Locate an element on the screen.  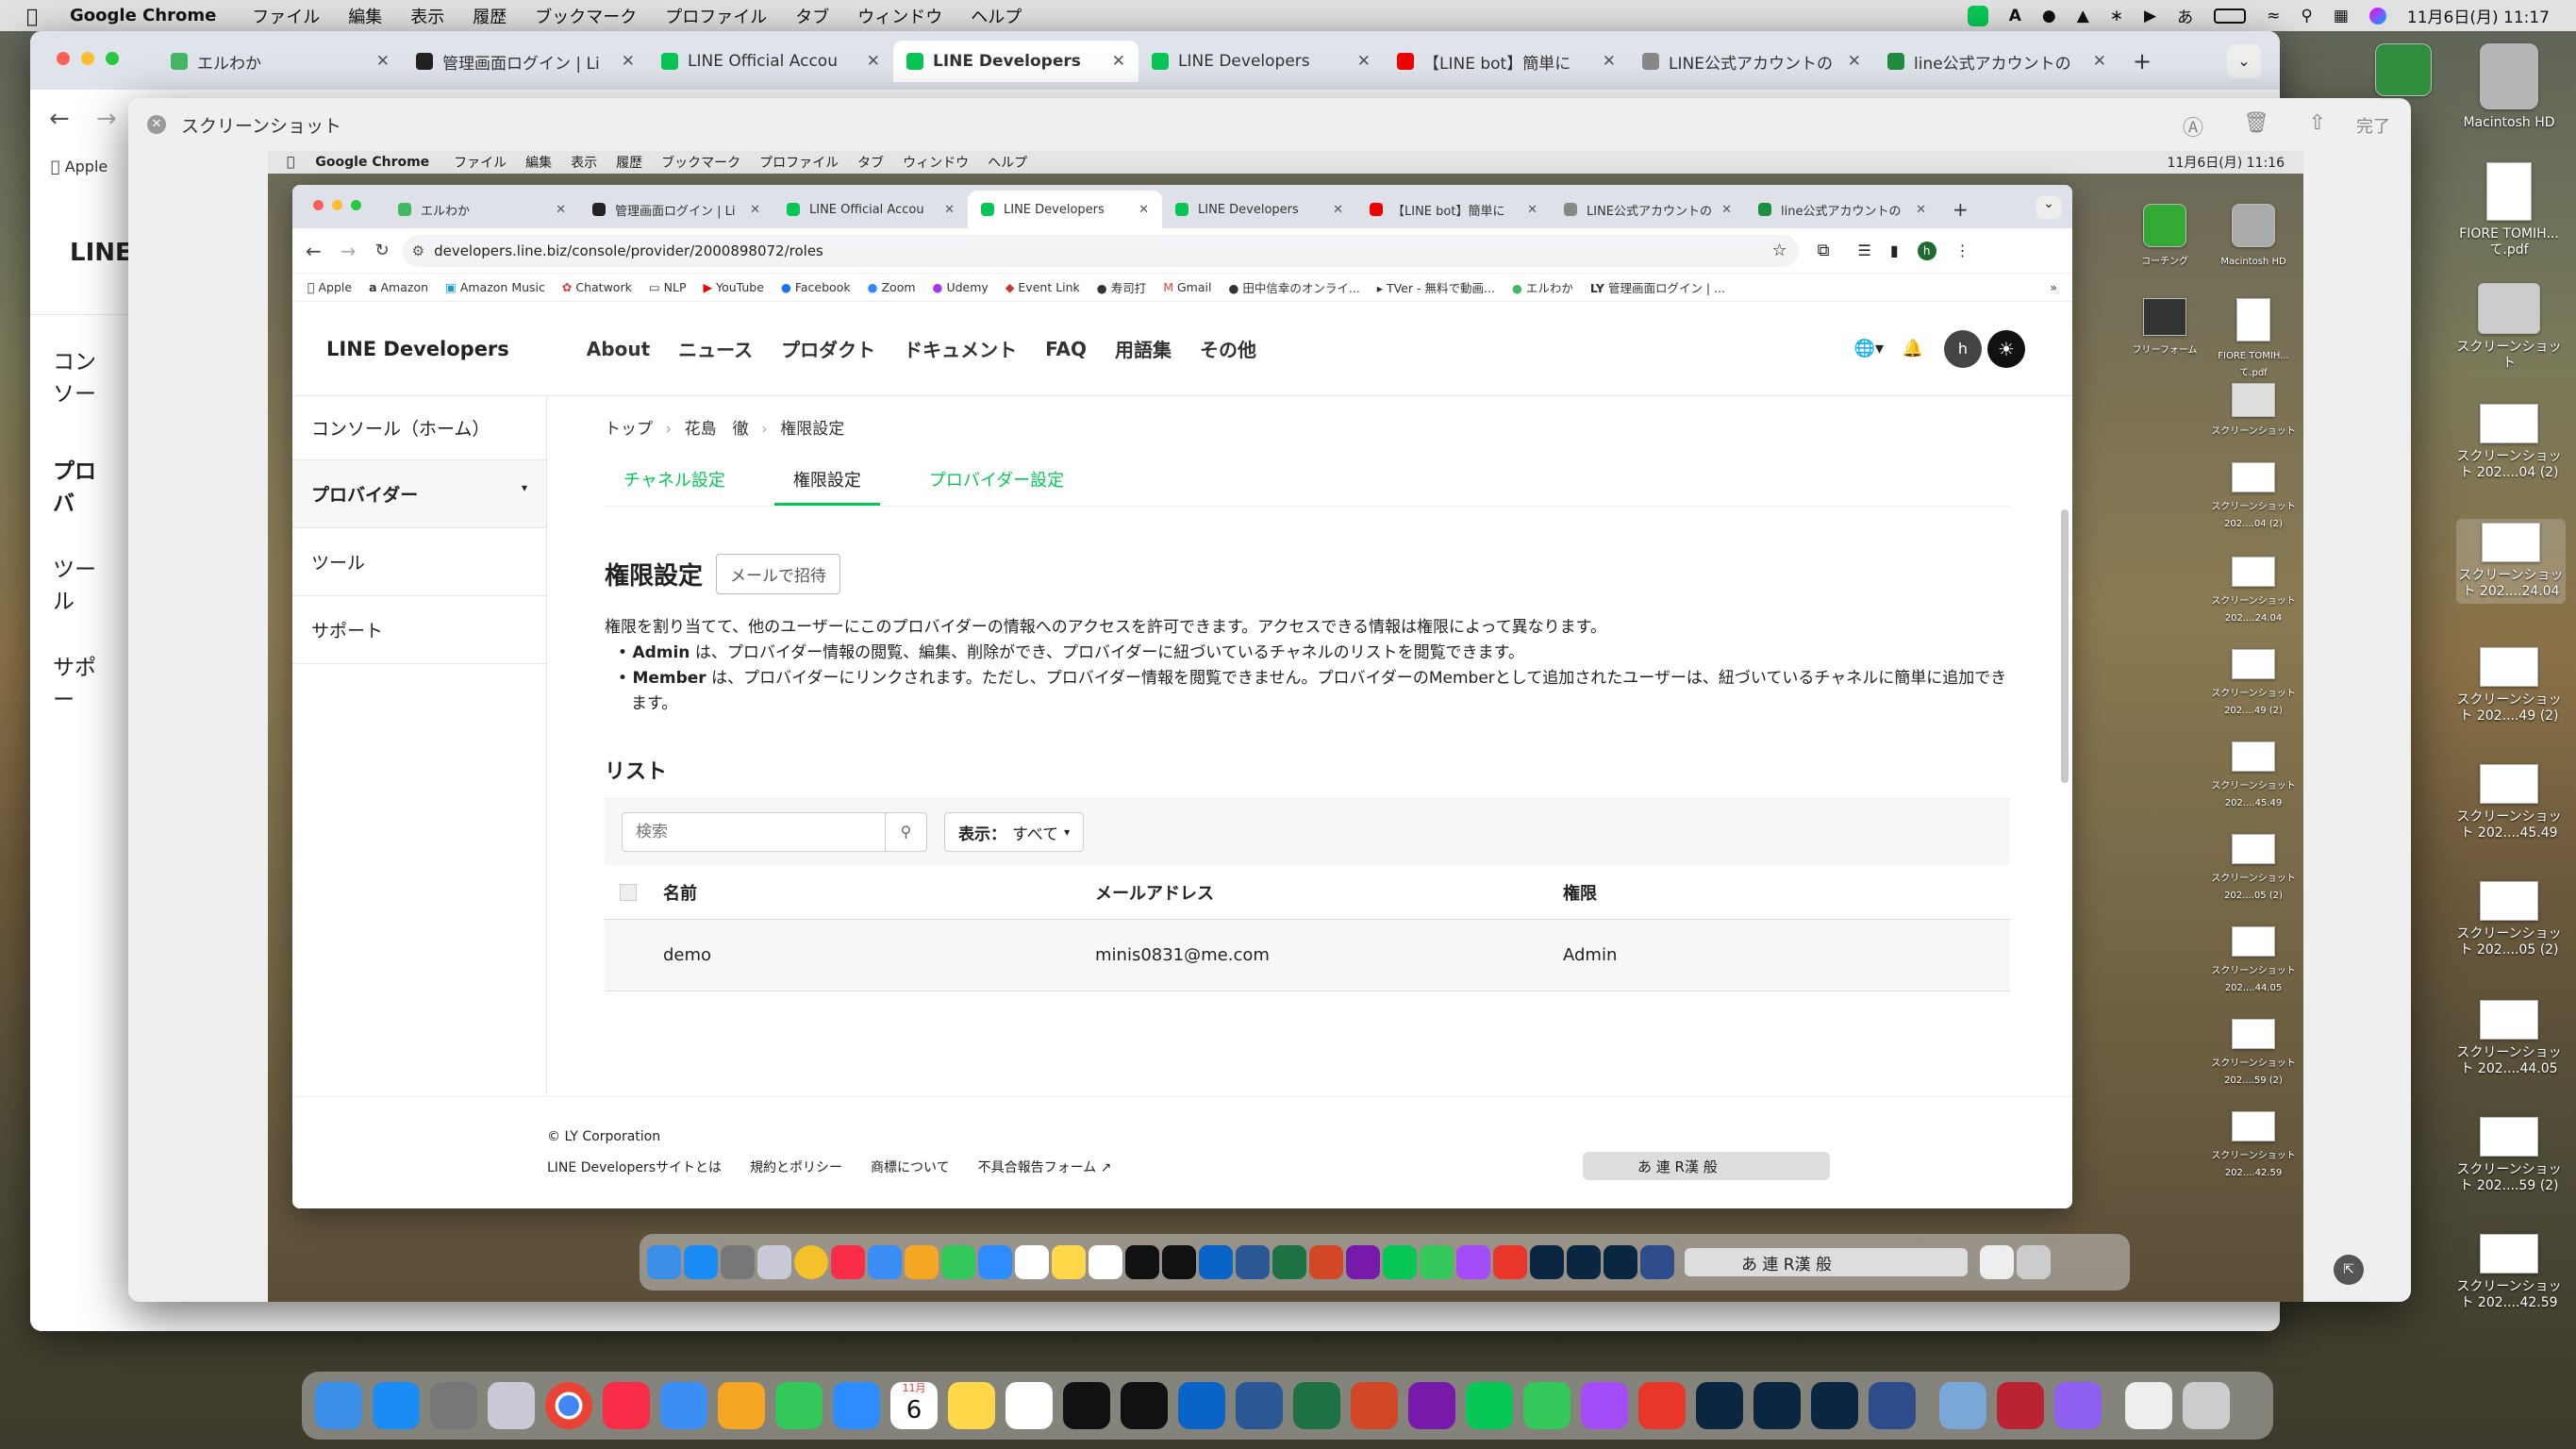
display-filter-dropdown: 表示： すべて ▾ is located at coordinates (1014, 832).